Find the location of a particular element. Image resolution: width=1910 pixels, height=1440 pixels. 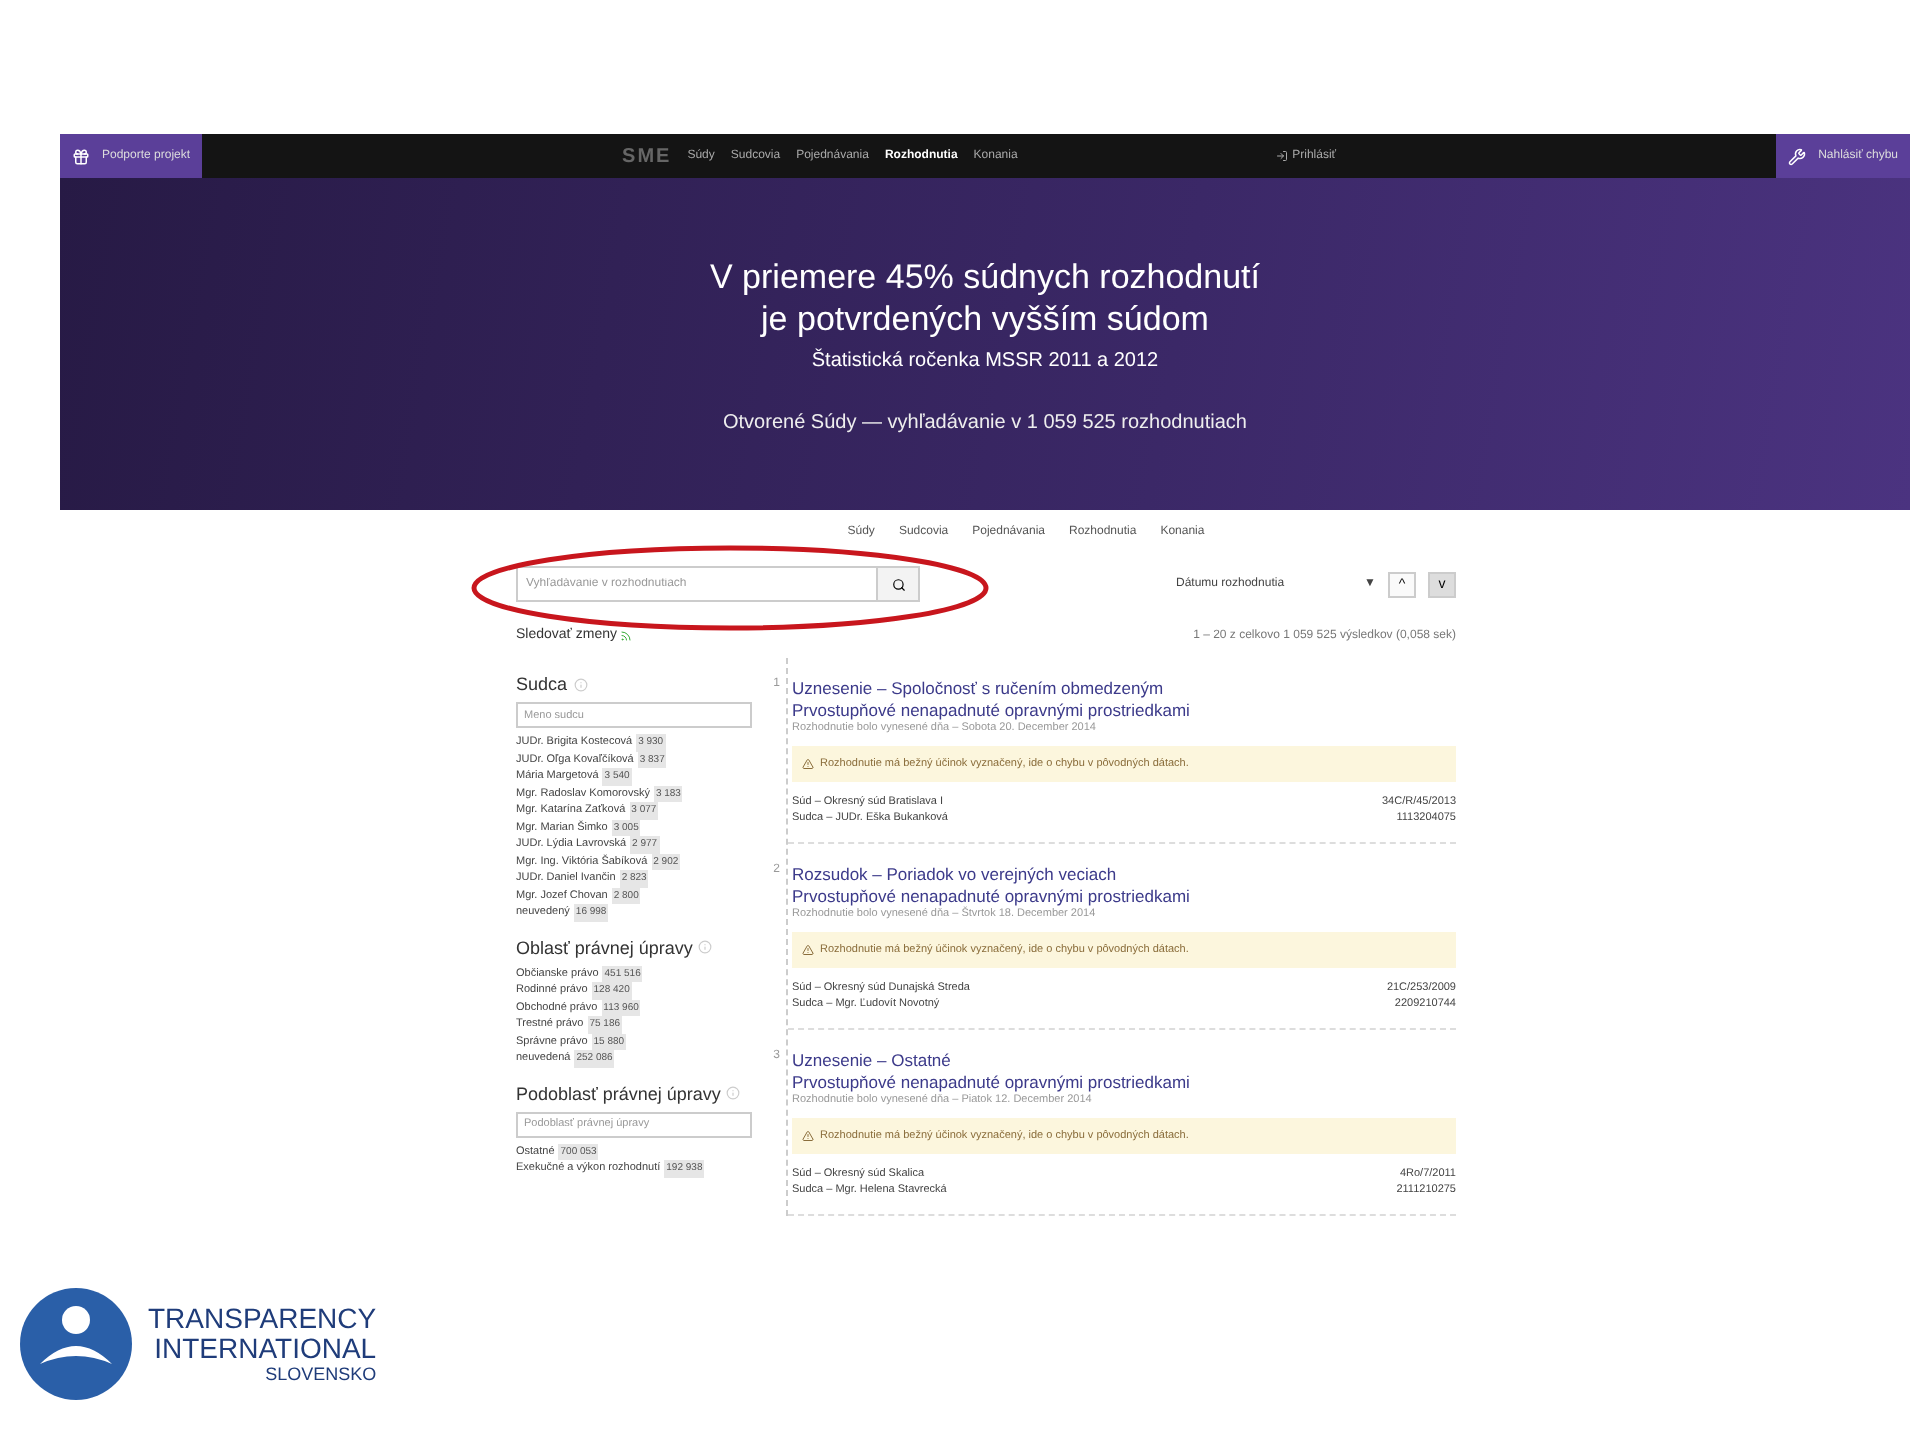

result-title: Uznesenie – Spoločnosť s ručením obmedzeným is located at coordinates (1124, 689).